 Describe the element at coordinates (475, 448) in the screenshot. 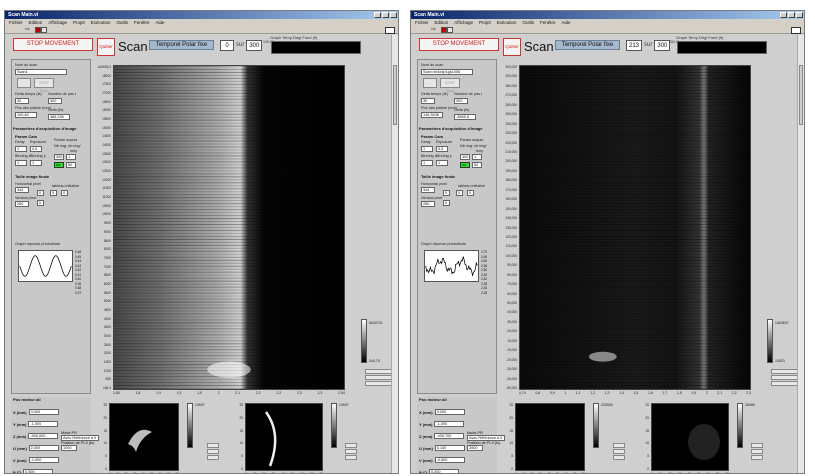

I see `position-input: 3500` at that location.